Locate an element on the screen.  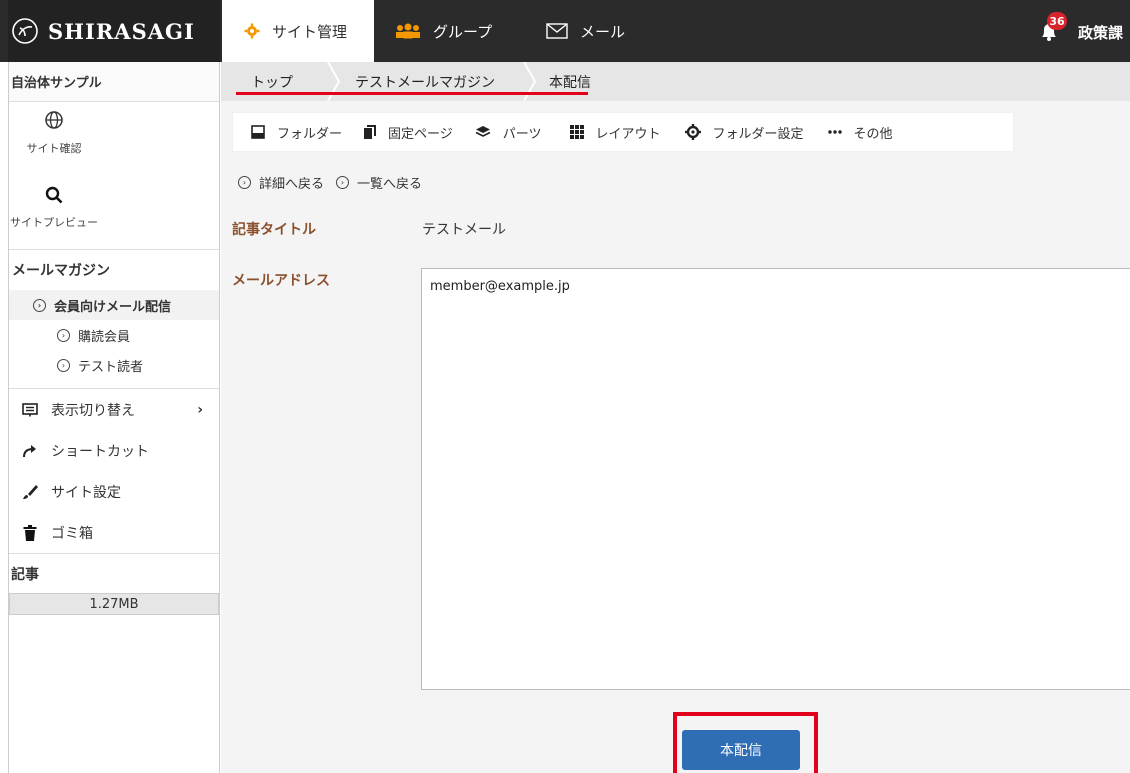
sidebar-item-site-settings: サイト設定 is located at coordinates (114, 491).